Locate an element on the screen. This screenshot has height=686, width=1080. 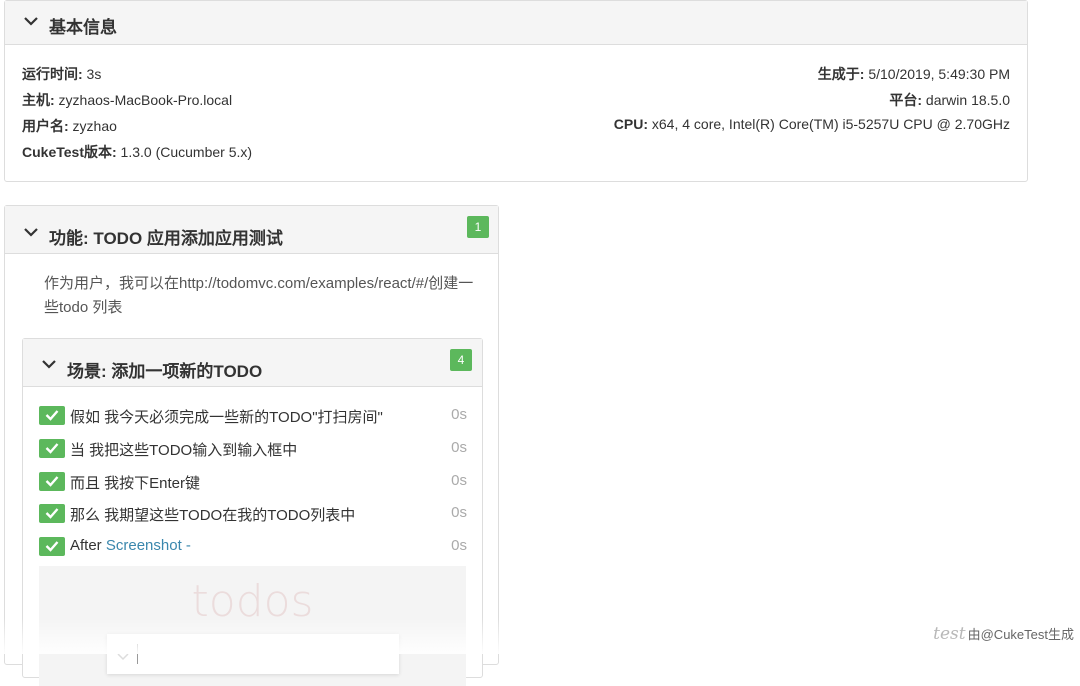
info-username: 用户名: zyzhao is located at coordinates (69, 126).